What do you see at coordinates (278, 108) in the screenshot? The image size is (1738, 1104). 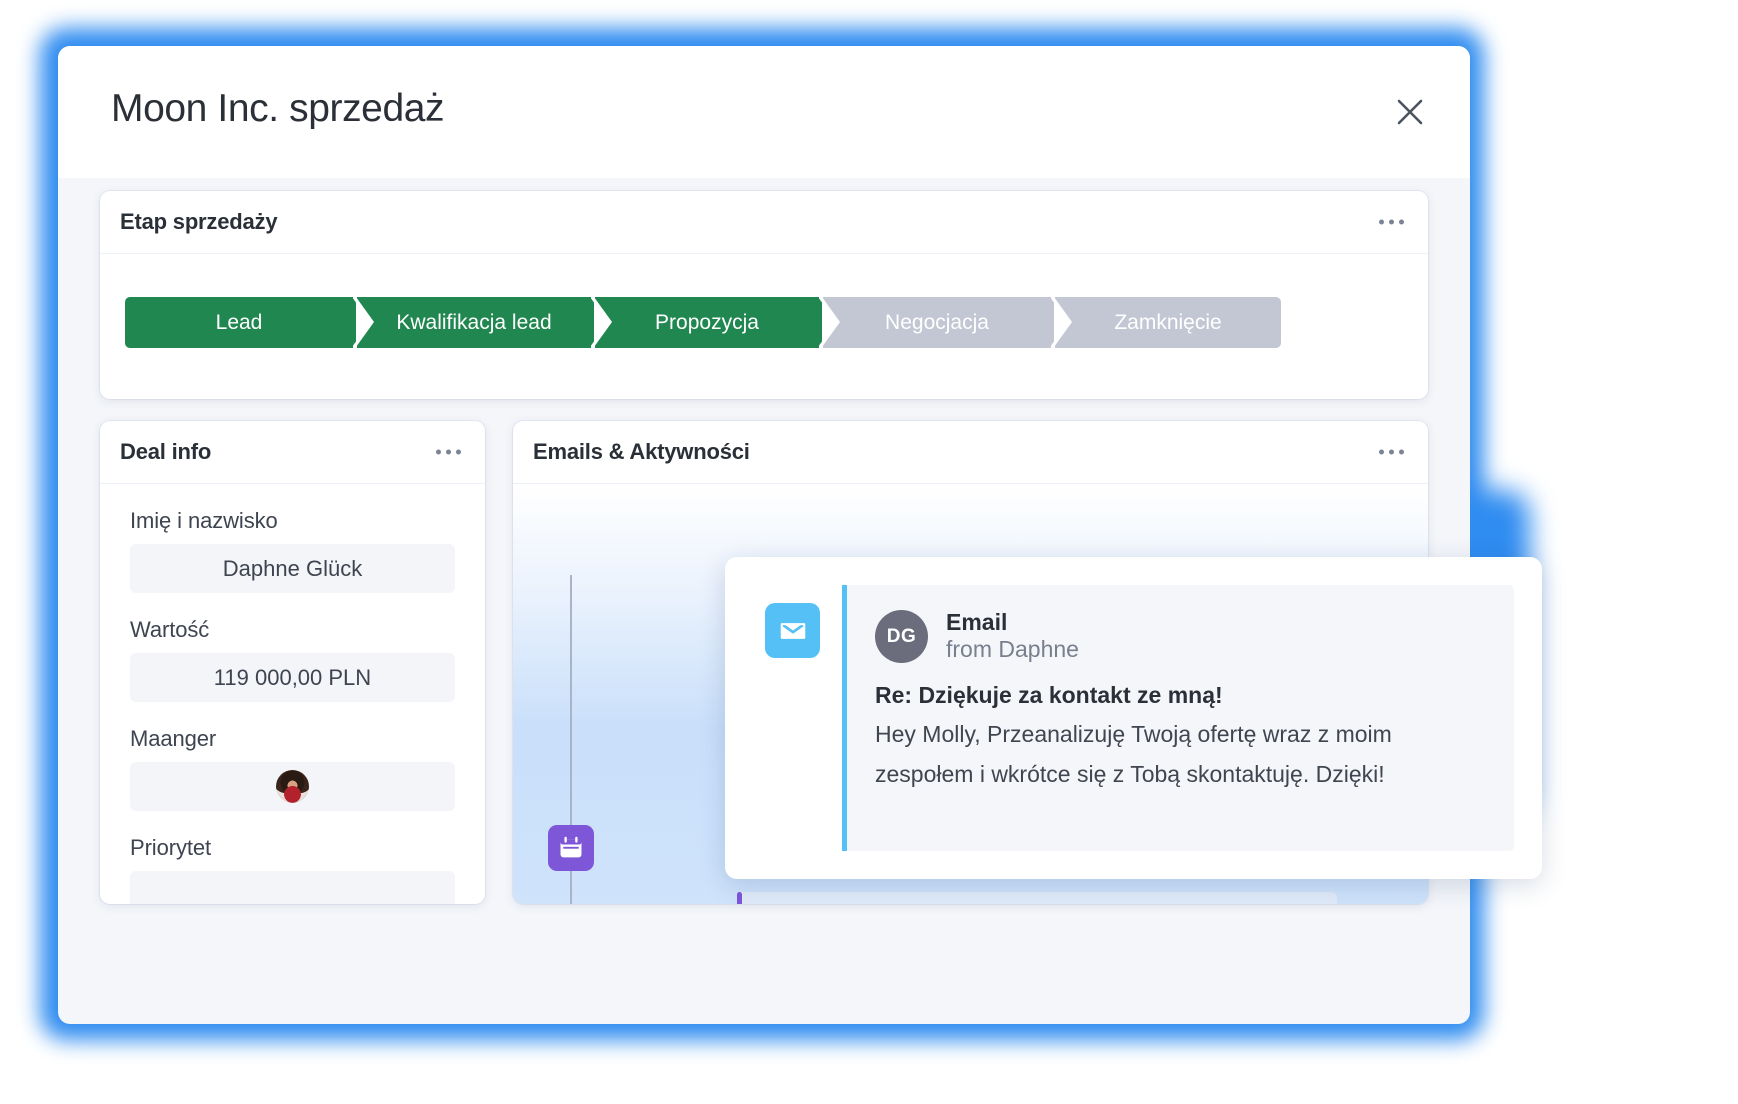 I see `page-title: Moon Inc. sprzedaż` at bounding box center [278, 108].